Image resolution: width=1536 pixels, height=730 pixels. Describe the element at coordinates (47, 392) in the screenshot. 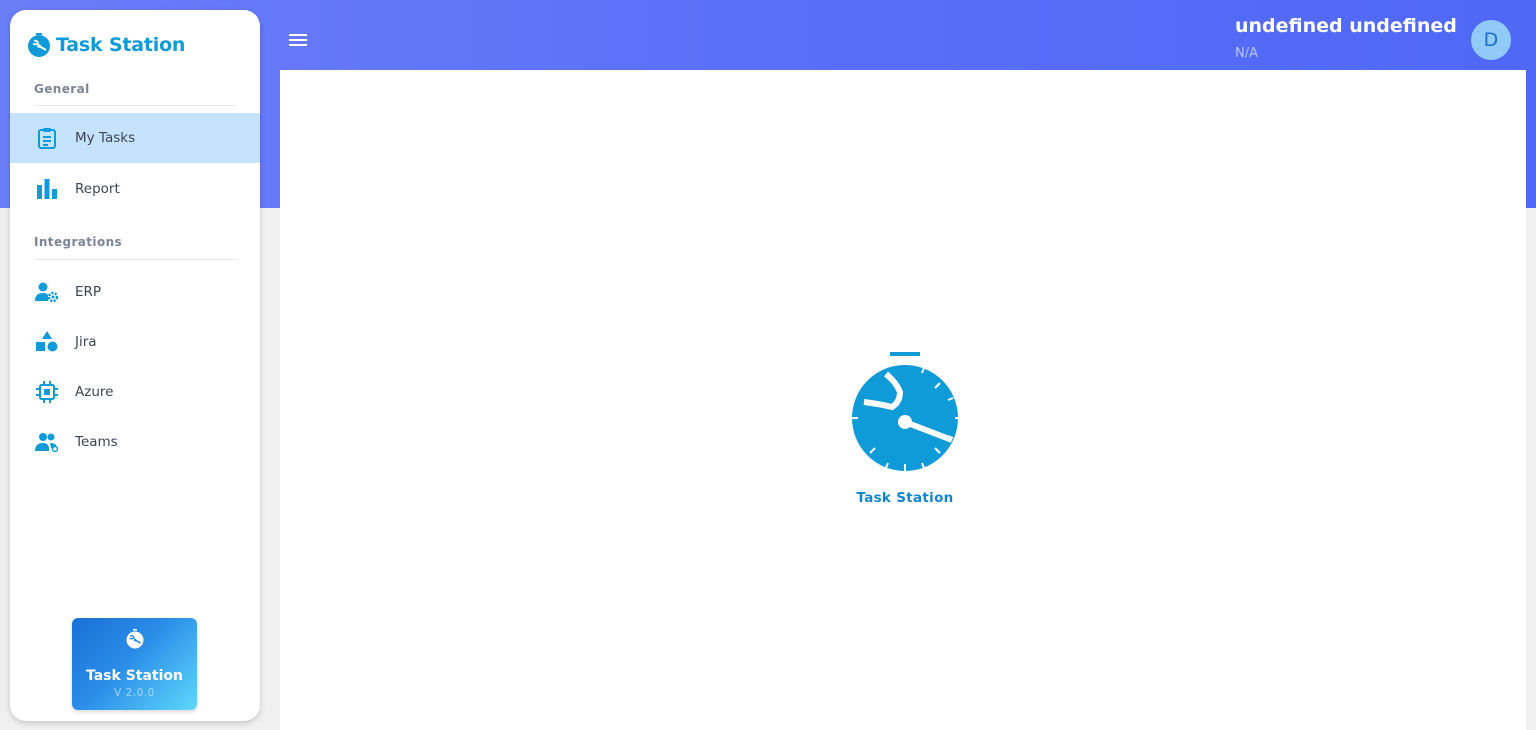

I see `chip-icon` at that location.